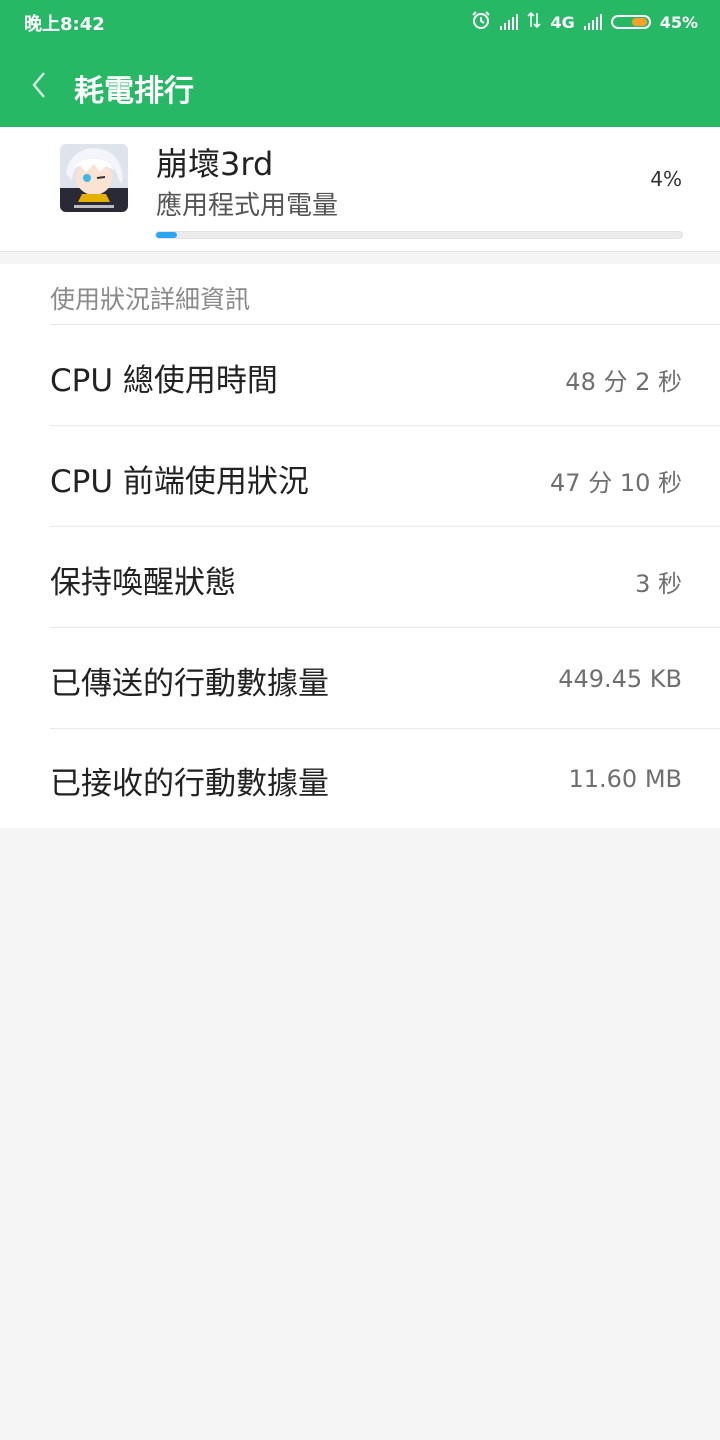 Image resolution: width=720 pixels, height=1440 pixels. I want to click on detail-label: 已接收的行動數據量, so click(189, 784).